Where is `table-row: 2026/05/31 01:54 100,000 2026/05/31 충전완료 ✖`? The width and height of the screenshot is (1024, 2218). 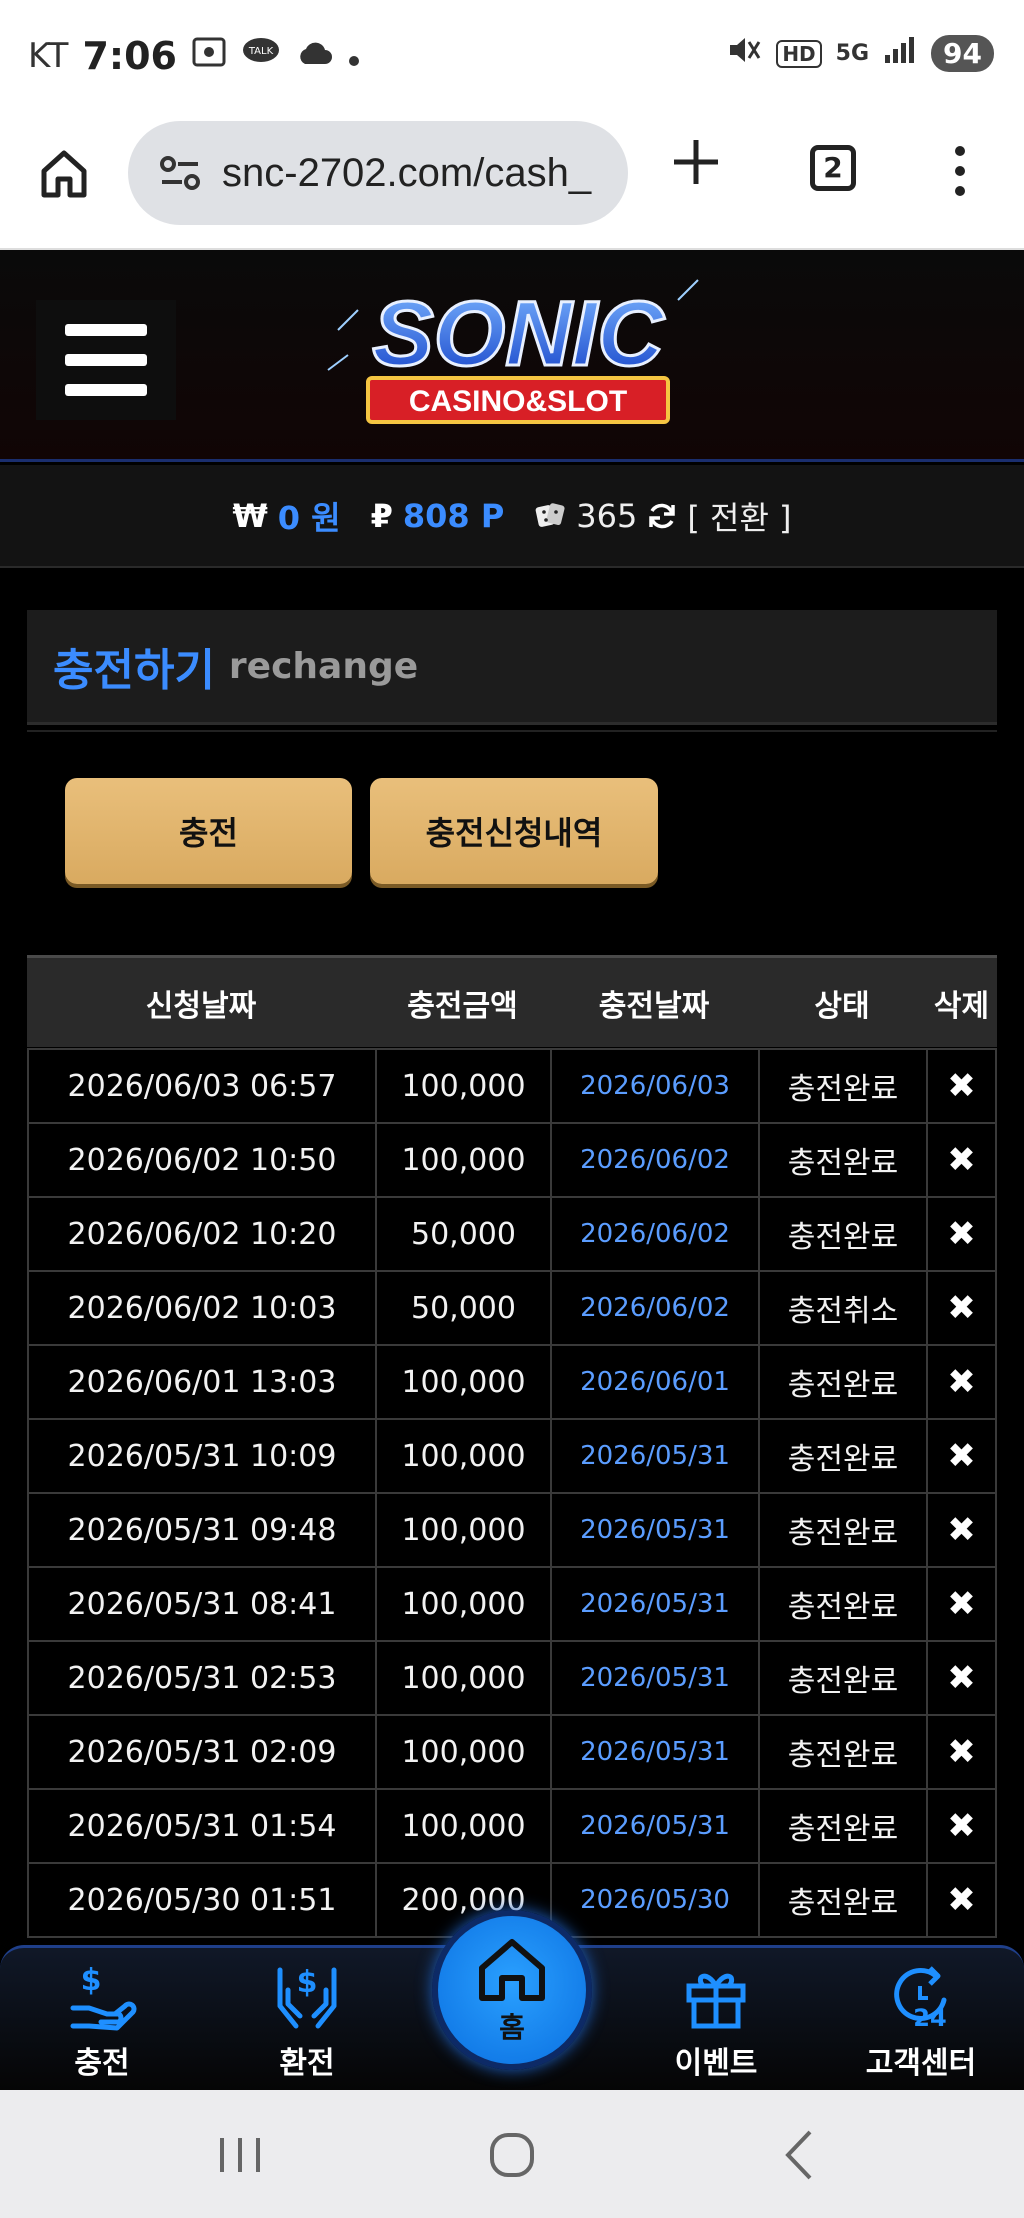
table-row: 2026/05/31 01:54 100,000 2026/05/31 충전완료 ✖ is located at coordinates (512, 1827).